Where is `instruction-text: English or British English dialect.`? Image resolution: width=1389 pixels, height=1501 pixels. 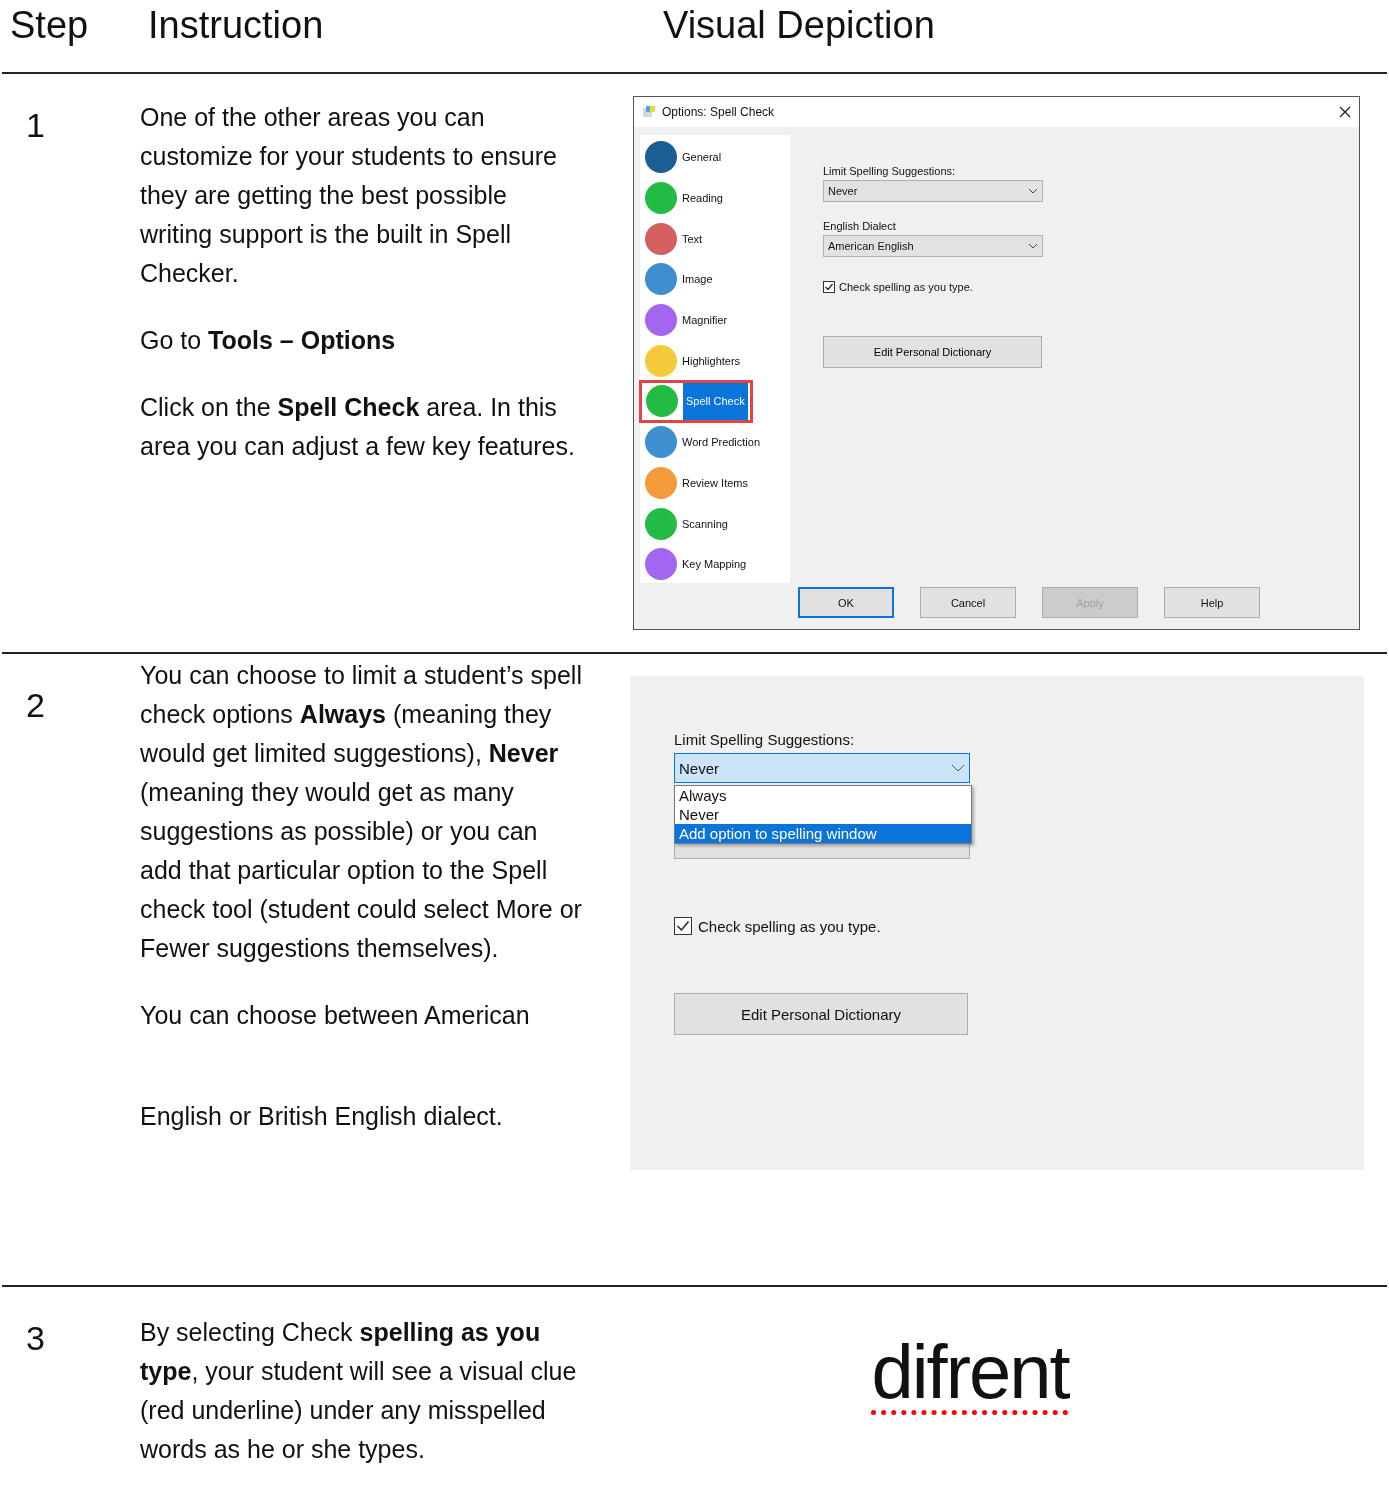
instruction-text: English or British English dialect. is located at coordinates (322, 1116).